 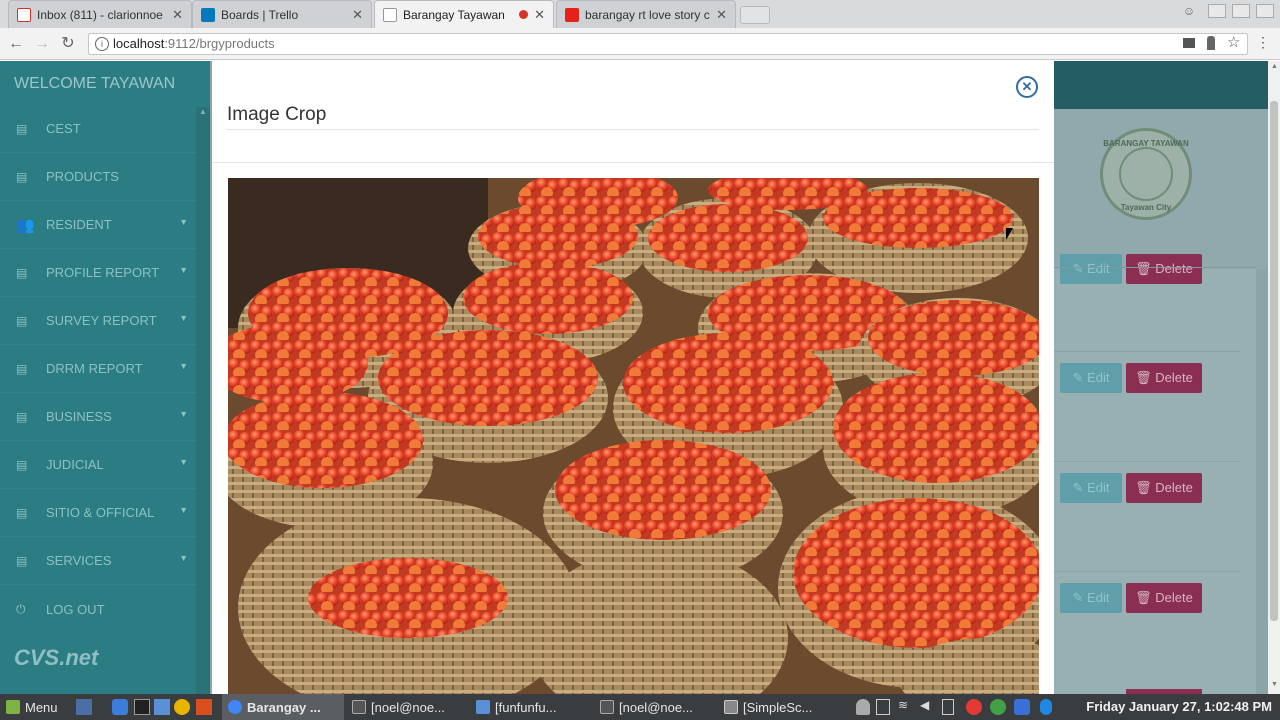 What do you see at coordinates (1211, 43) in the screenshot?
I see `location-icon` at bounding box center [1211, 43].